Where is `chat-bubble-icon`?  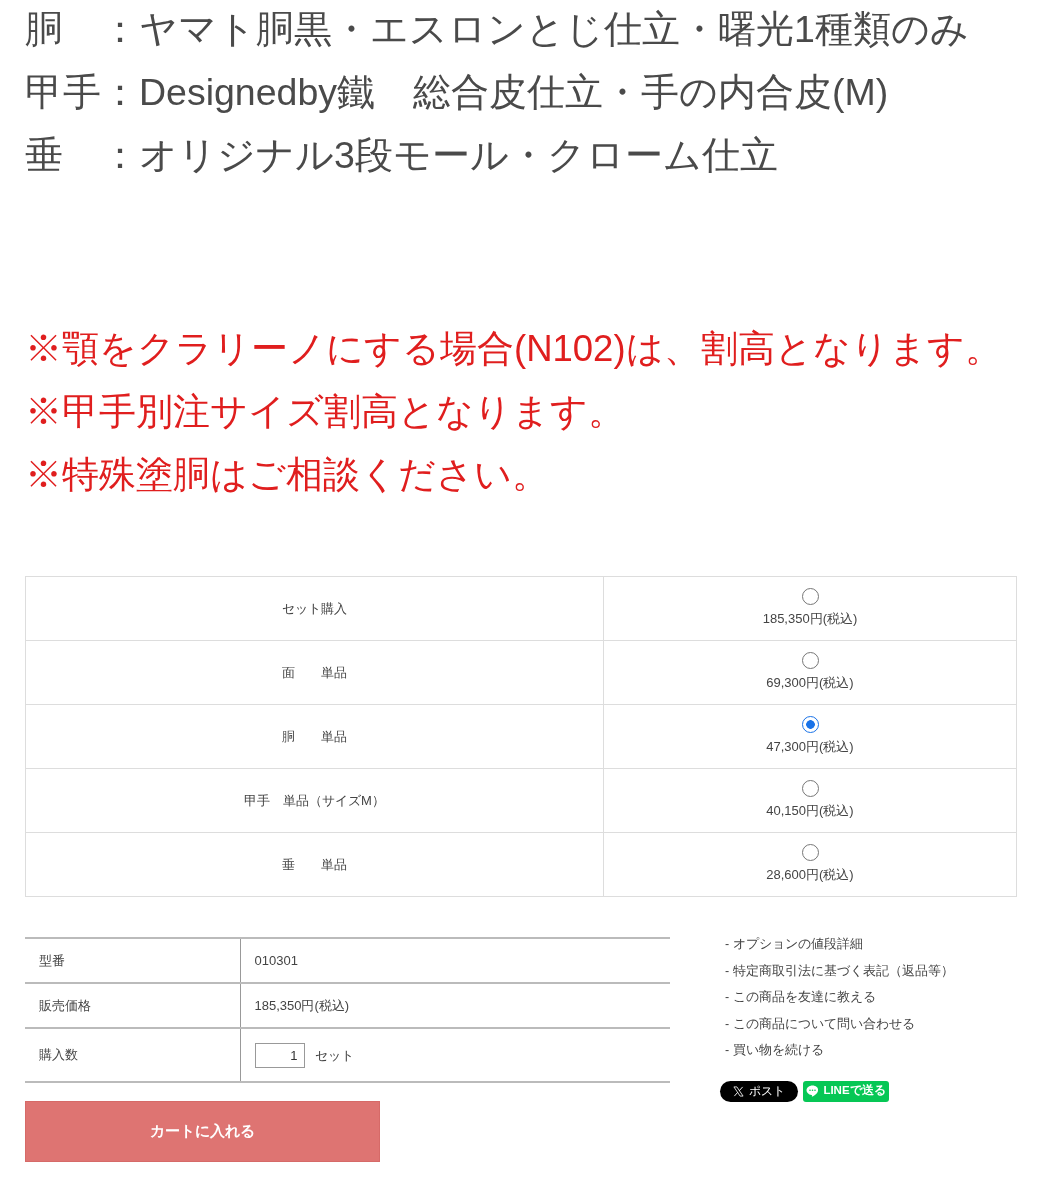
chat-bubble-icon is located at coordinates (813, 1091).